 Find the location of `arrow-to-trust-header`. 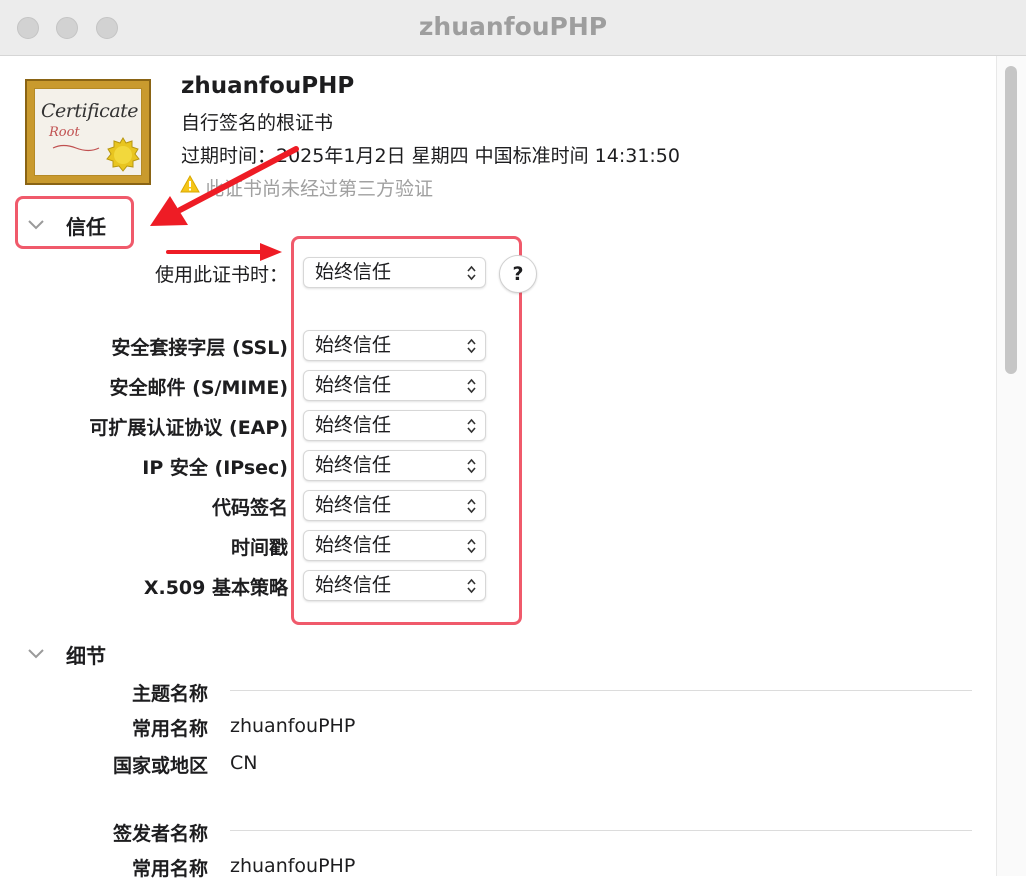

arrow-to-trust-header is located at coordinates (224, 186).